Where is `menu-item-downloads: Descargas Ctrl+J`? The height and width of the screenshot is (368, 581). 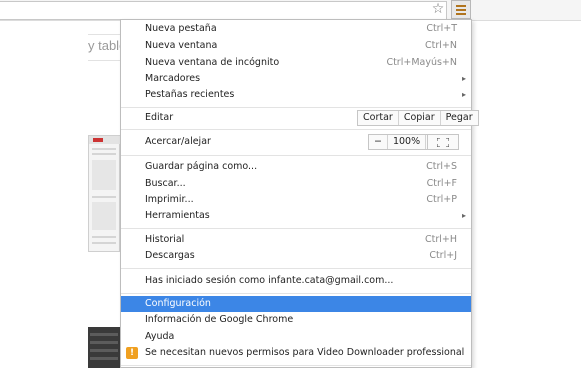
menu-item-downloads: Descargas Ctrl+J is located at coordinates (296, 256).